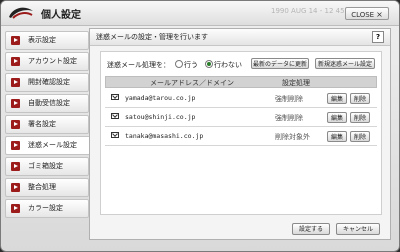 This screenshot has width=400, height=252. I want to click on save-button: 設定する, so click(311, 229).